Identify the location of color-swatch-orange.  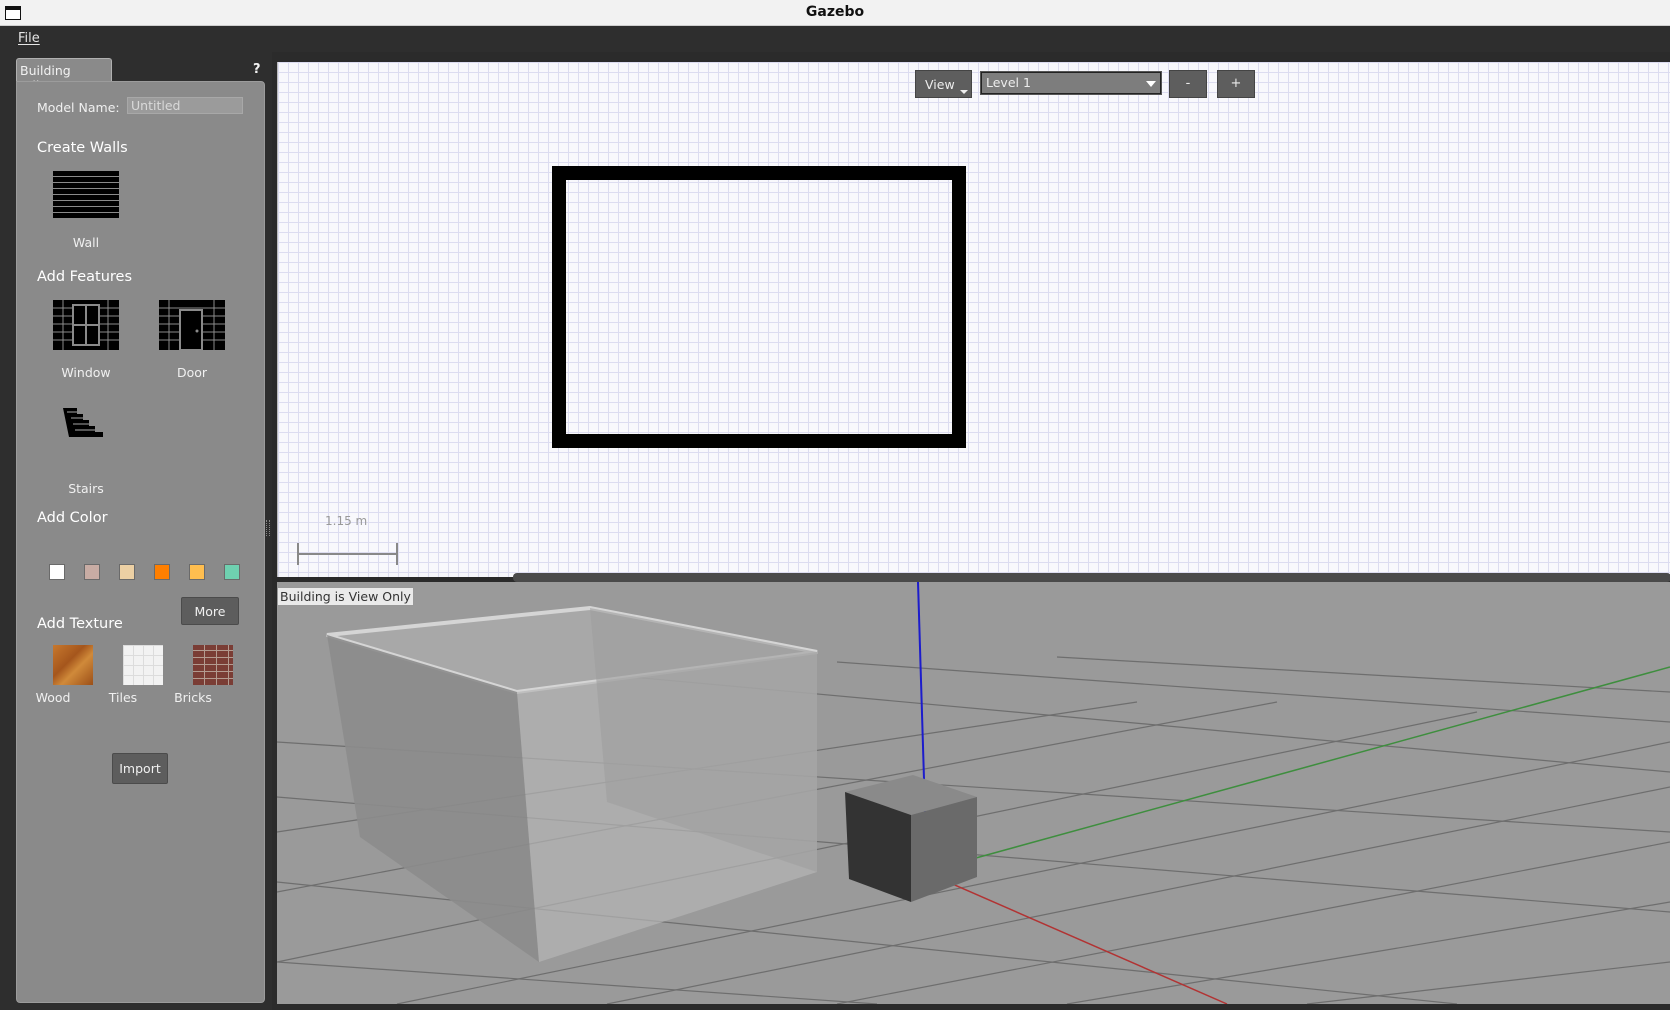
(162, 572).